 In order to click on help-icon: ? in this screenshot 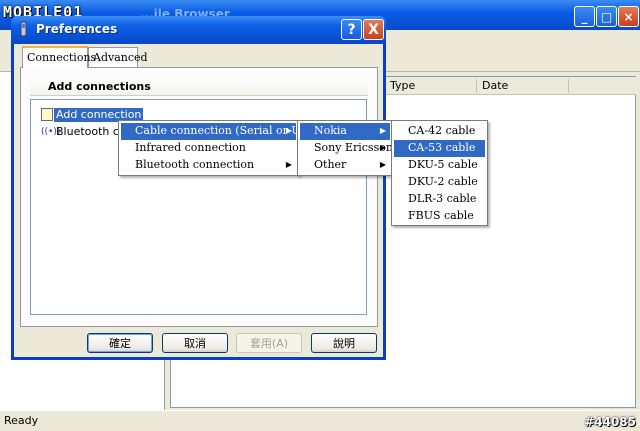, I will do `click(351, 29)`.